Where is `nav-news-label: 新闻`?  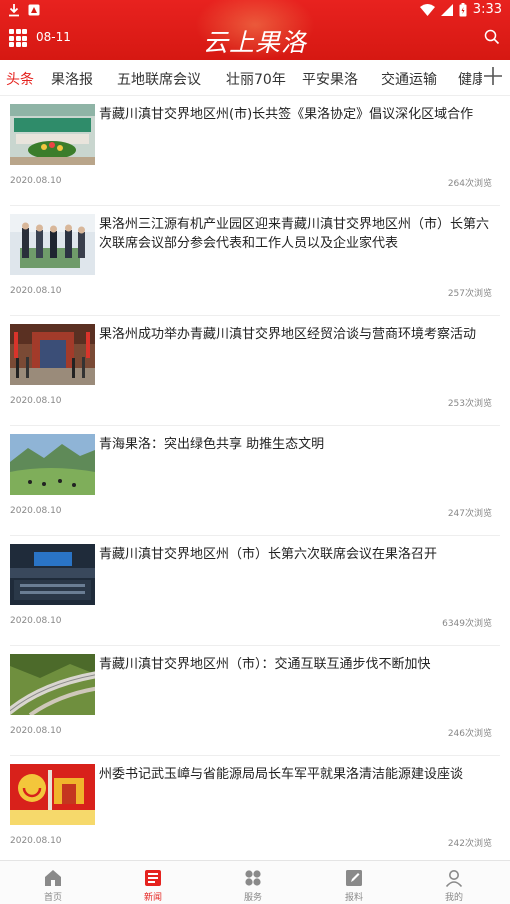 nav-news-label: 新闻 is located at coordinates (152, 898).